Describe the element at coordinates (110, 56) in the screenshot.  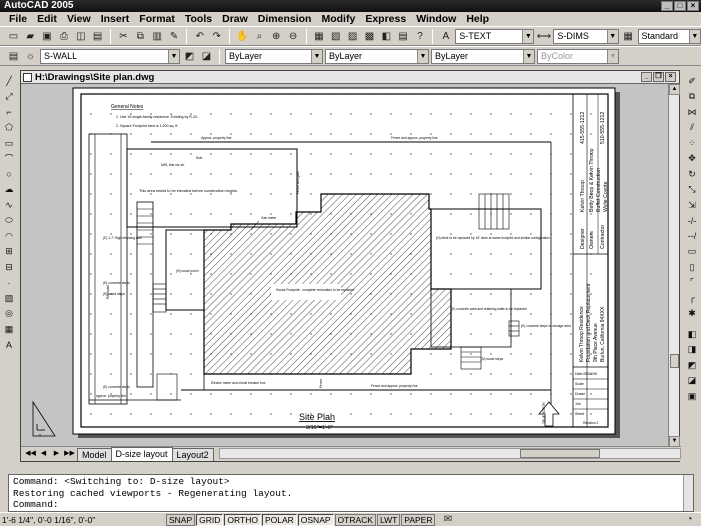
I see `layer-select: S-WALL ▼` at that location.